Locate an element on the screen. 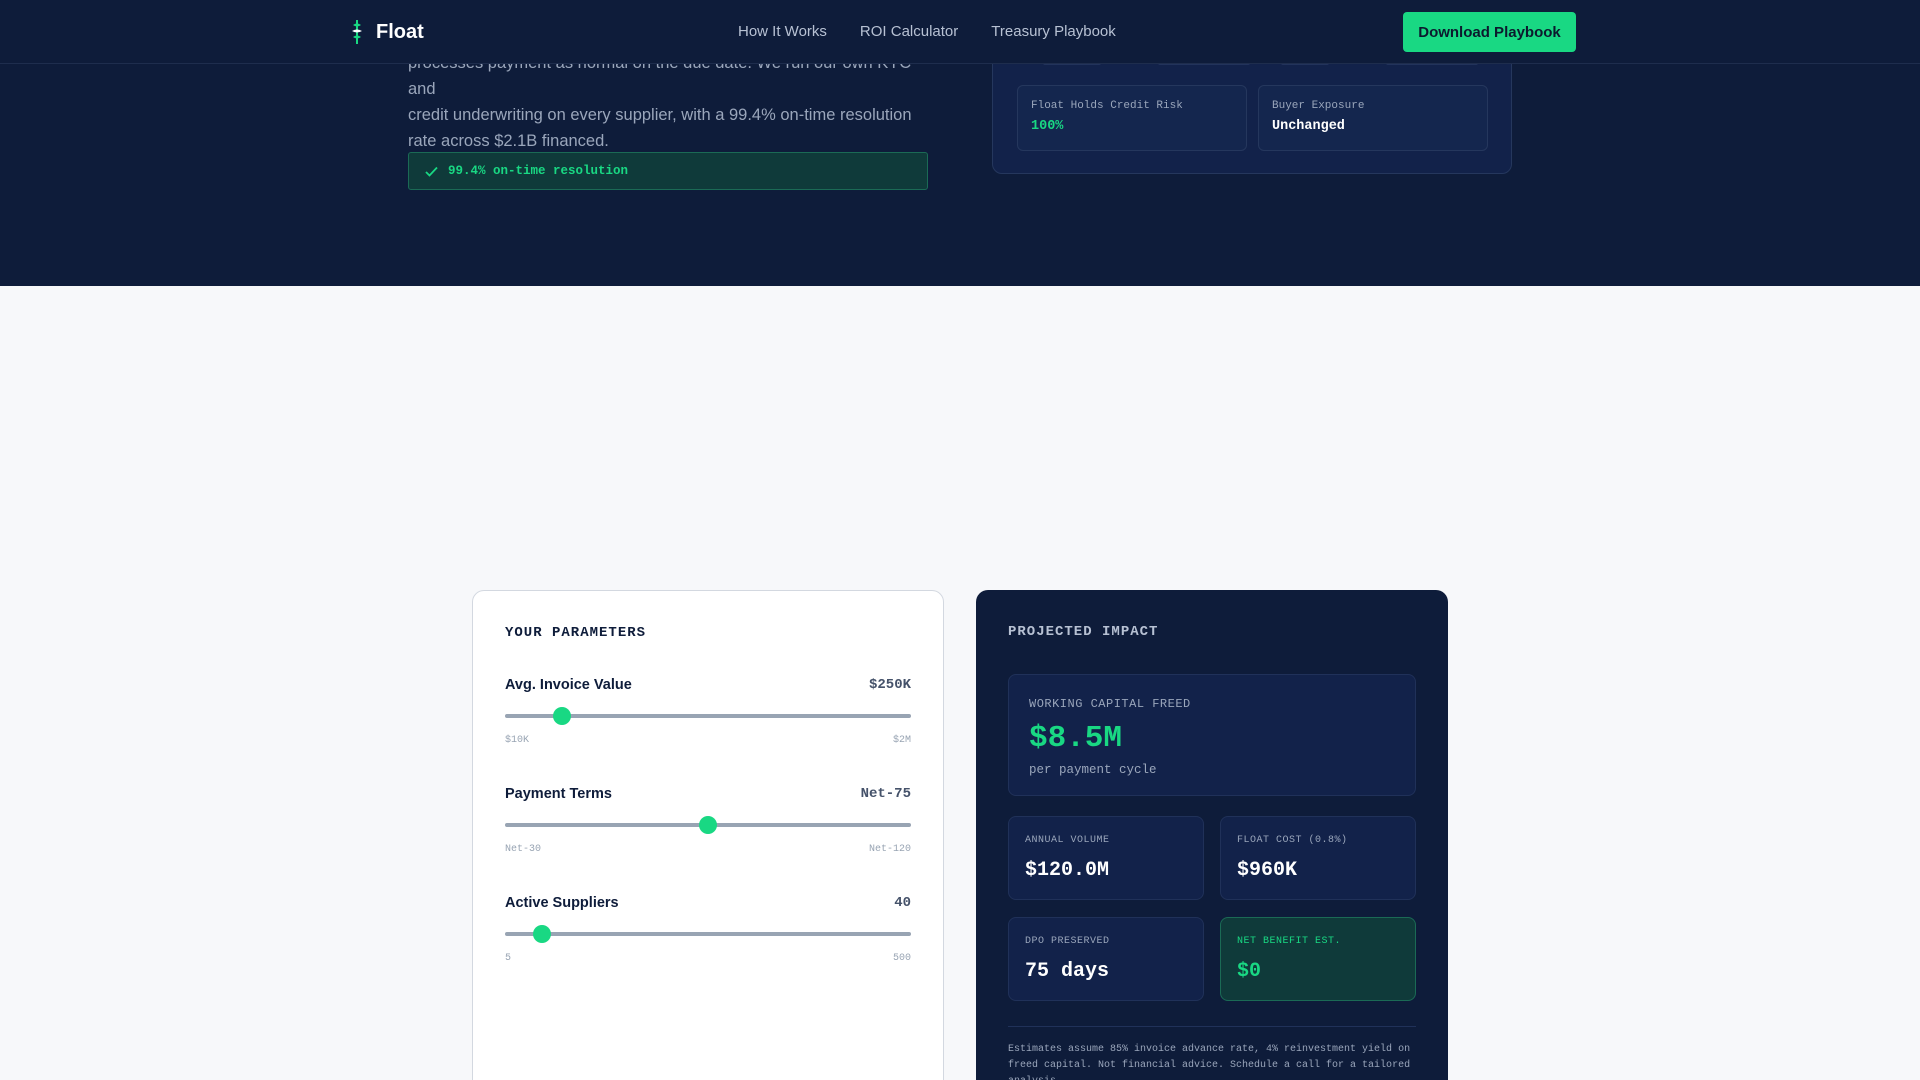 This screenshot has width=1920, height=1080. stat-value: $960K is located at coordinates (1267, 870).